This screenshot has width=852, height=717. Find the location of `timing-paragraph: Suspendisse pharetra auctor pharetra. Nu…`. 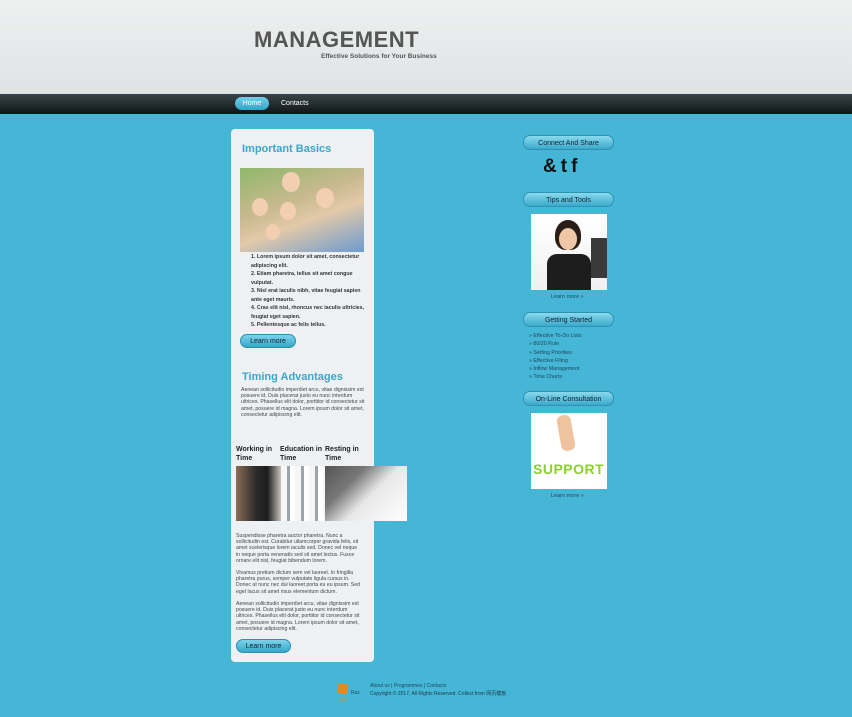

timing-paragraph: Suspendisse pharetra auctor pharetra. Nu… is located at coordinates (297, 548).